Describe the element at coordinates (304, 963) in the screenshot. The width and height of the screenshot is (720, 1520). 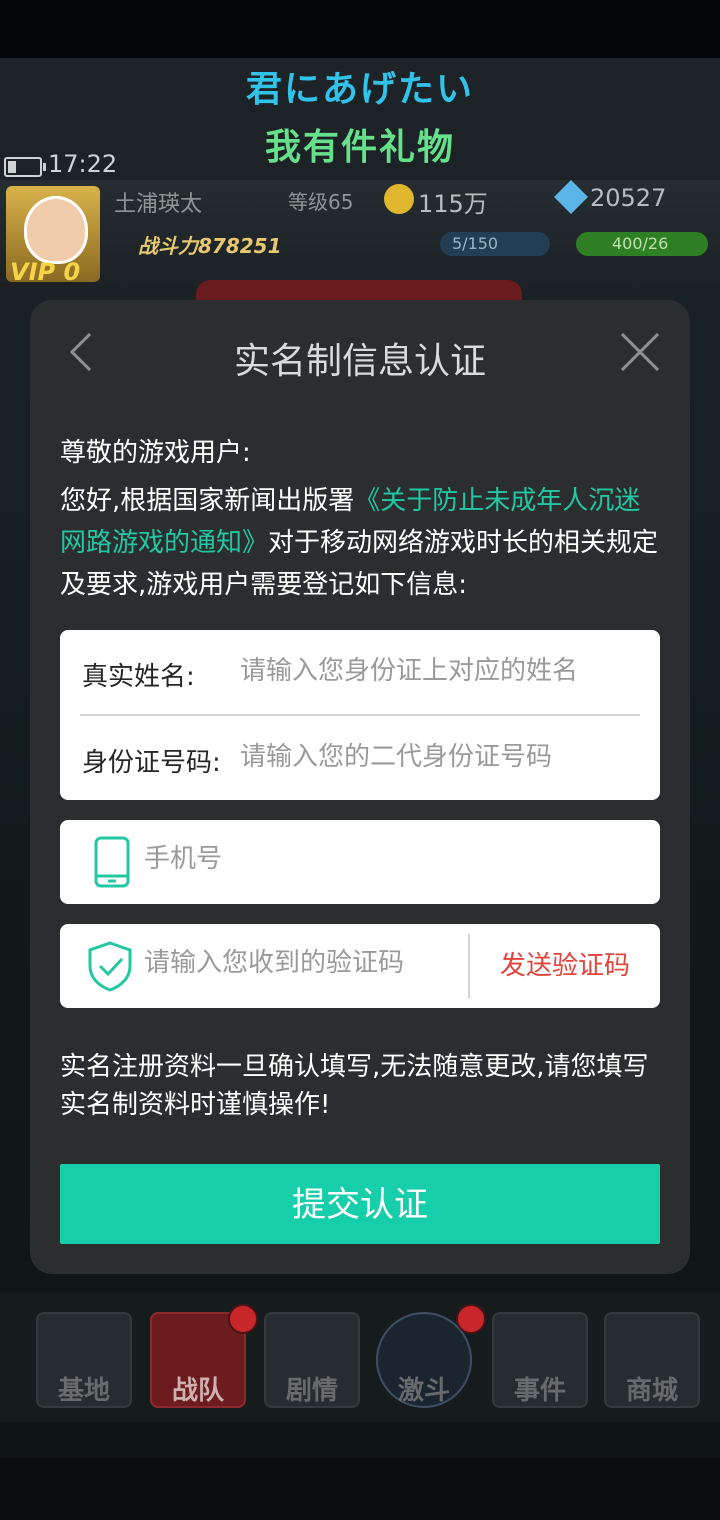
I see `verification-code-input` at that location.